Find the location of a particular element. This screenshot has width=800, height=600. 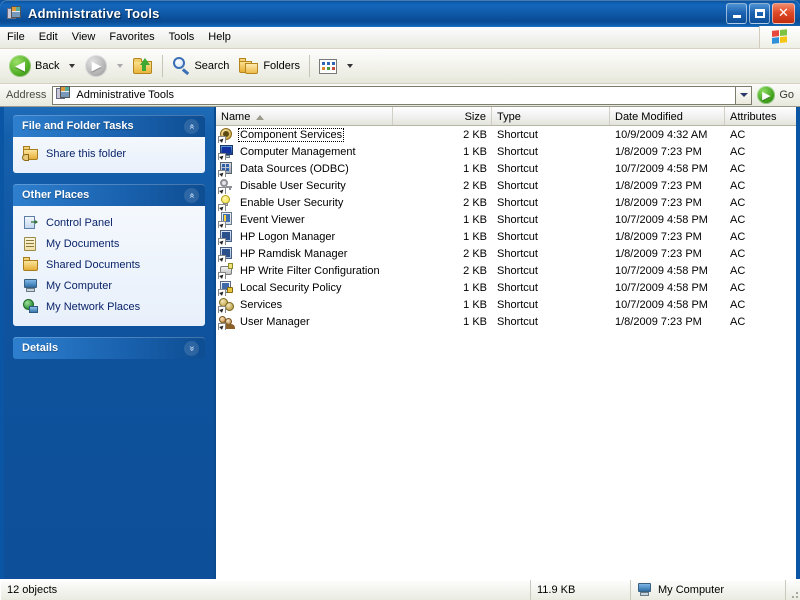

sidebar-item-label: My Documents is located at coordinates (83, 244).